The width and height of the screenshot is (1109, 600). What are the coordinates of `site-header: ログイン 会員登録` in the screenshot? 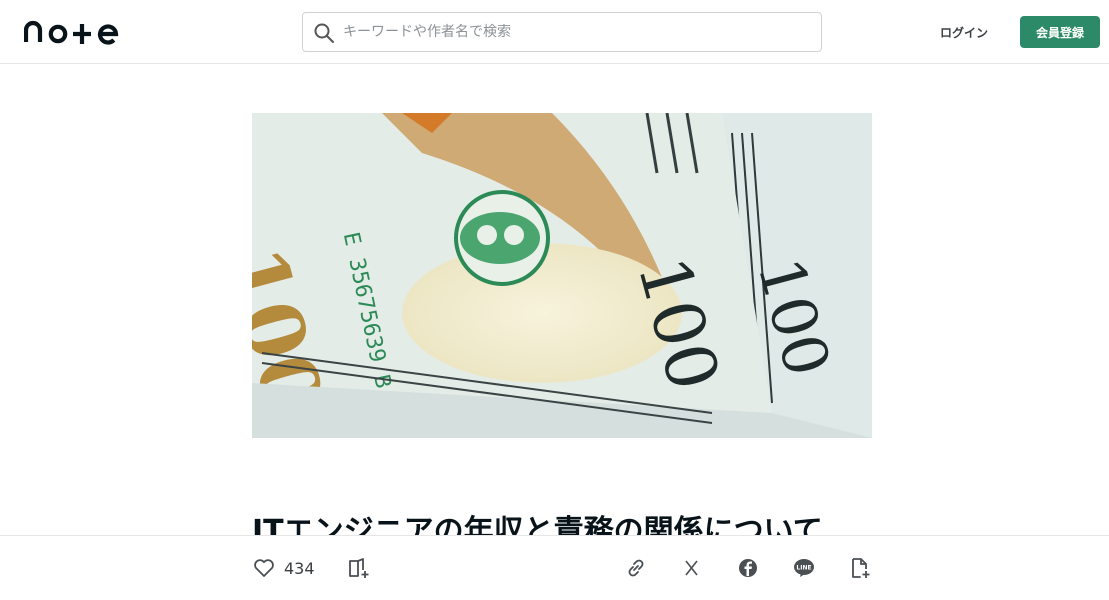 It's located at (554, 32).